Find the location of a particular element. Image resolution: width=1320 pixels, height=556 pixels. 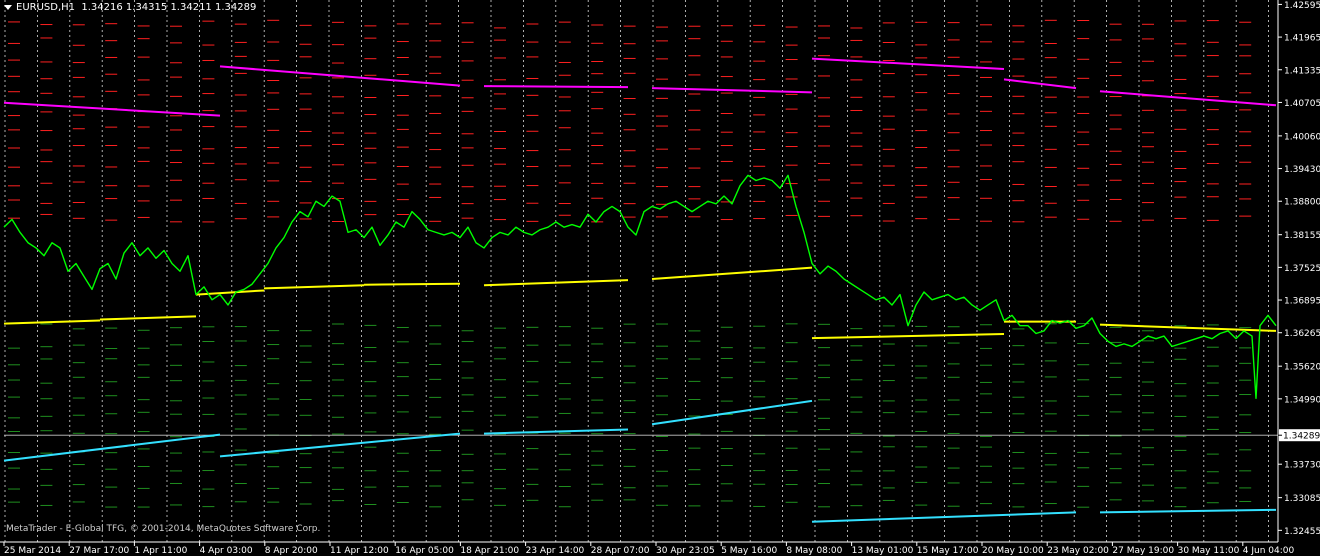

time-tick-label: 20 May 10:00 is located at coordinates (1013, 551).